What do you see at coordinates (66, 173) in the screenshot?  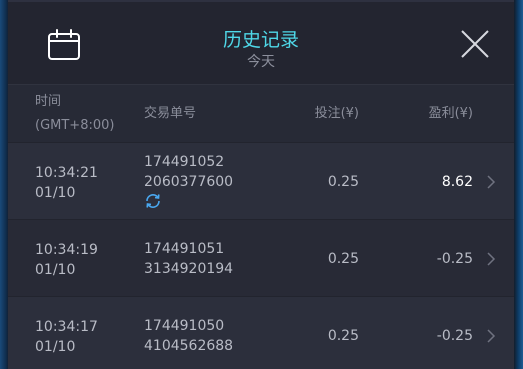 I see `row-time-value: 10:34:21` at bounding box center [66, 173].